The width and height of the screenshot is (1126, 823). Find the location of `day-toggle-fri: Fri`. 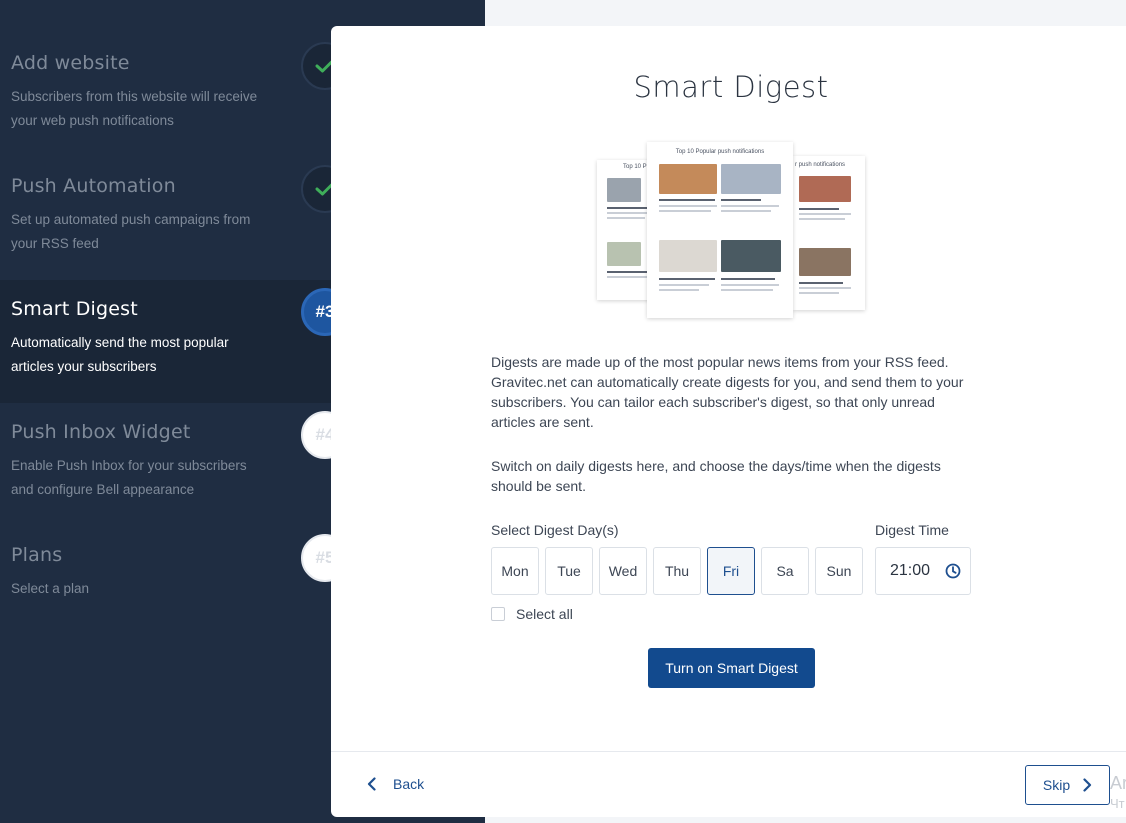

day-toggle-fri: Fri is located at coordinates (731, 571).